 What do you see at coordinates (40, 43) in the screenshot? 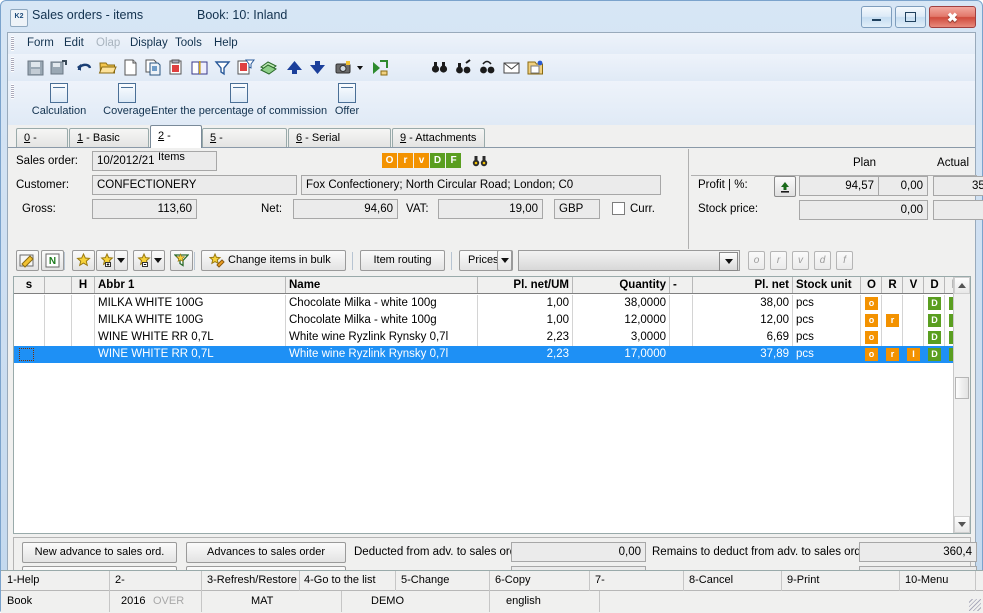
I see `menu-item-form: Form` at bounding box center [40, 43].